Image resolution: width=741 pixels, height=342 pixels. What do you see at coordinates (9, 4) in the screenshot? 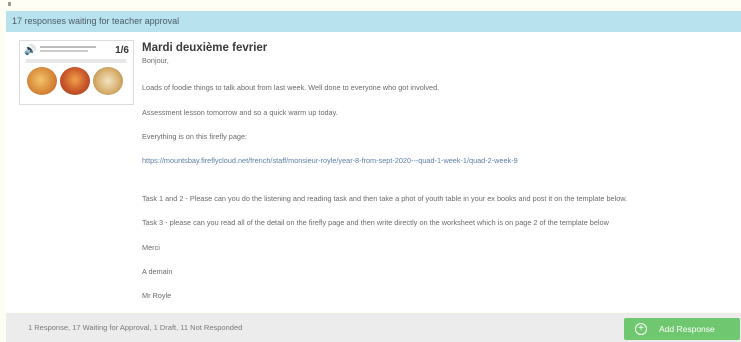
I see `top-marker` at bounding box center [9, 4].